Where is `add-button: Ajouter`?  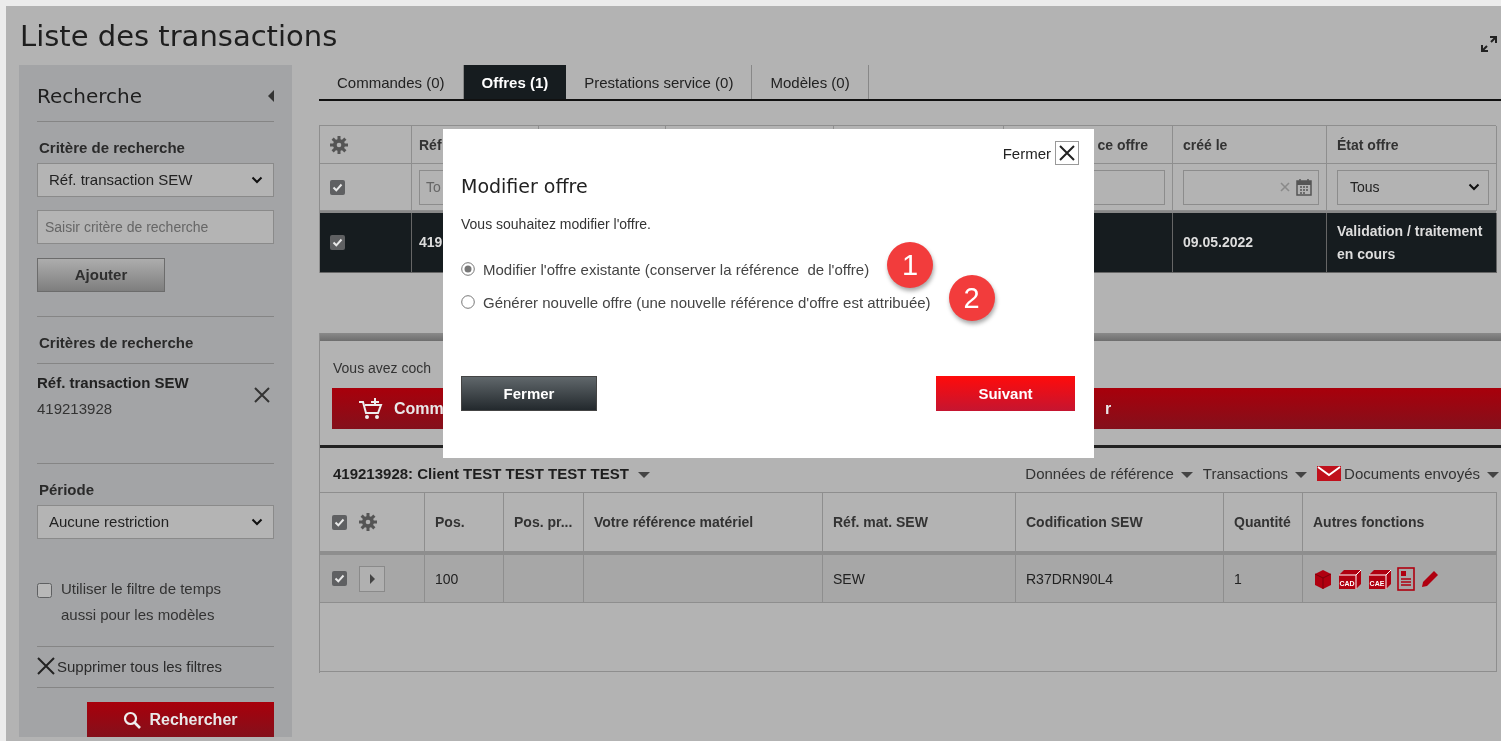
add-button: Ajouter is located at coordinates (101, 274).